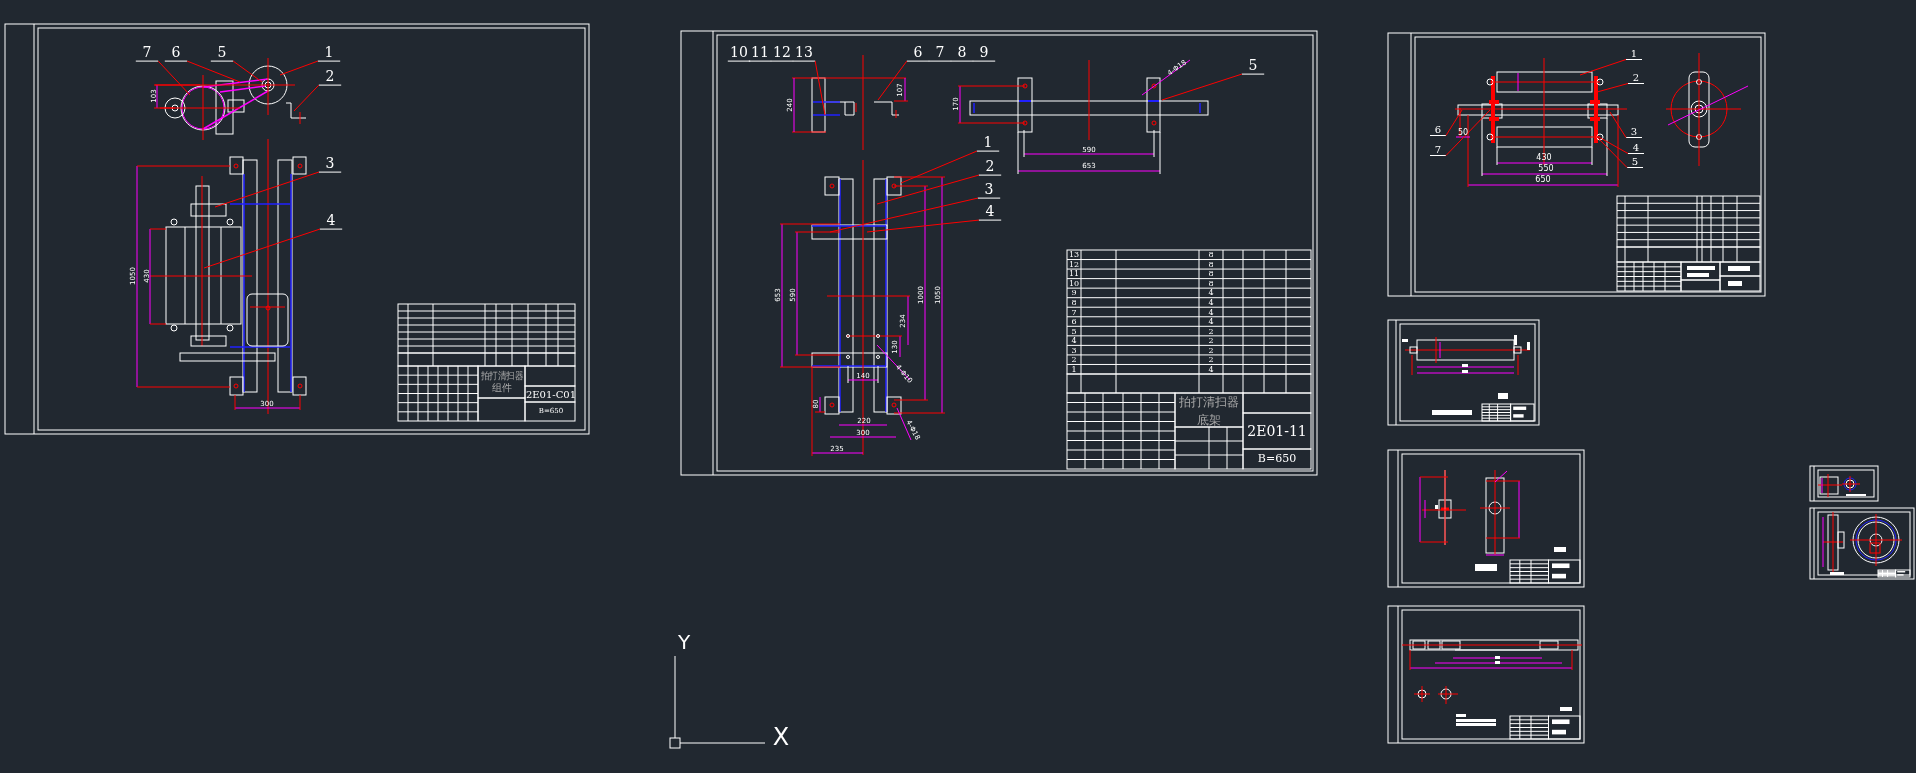 The height and width of the screenshot is (773, 1916). Describe the element at coordinates (1546, 168) in the screenshot. I see `dimension-label: 550` at that location.